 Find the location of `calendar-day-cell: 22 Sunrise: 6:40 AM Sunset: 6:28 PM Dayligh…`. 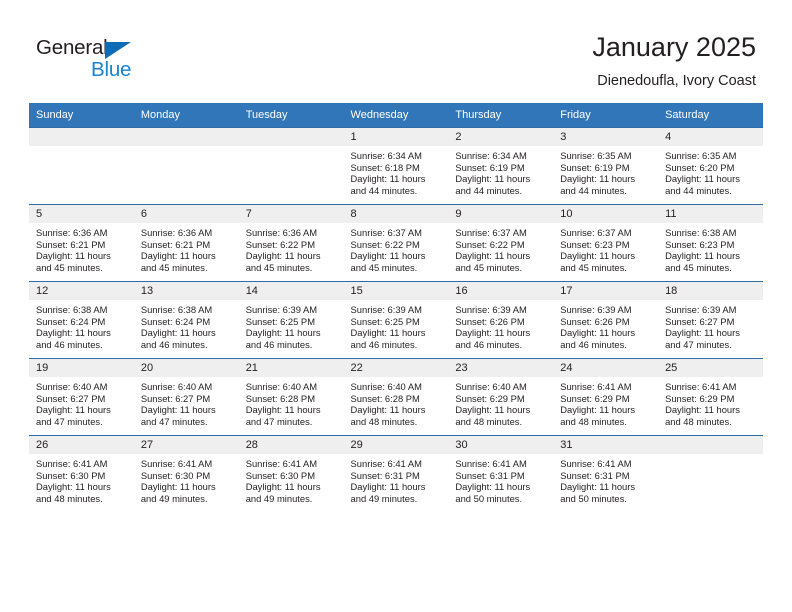

calendar-day-cell: 22 Sunrise: 6:40 AM Sunset: 6:28 PM Dayligh… is located at coordinates (396, 397).